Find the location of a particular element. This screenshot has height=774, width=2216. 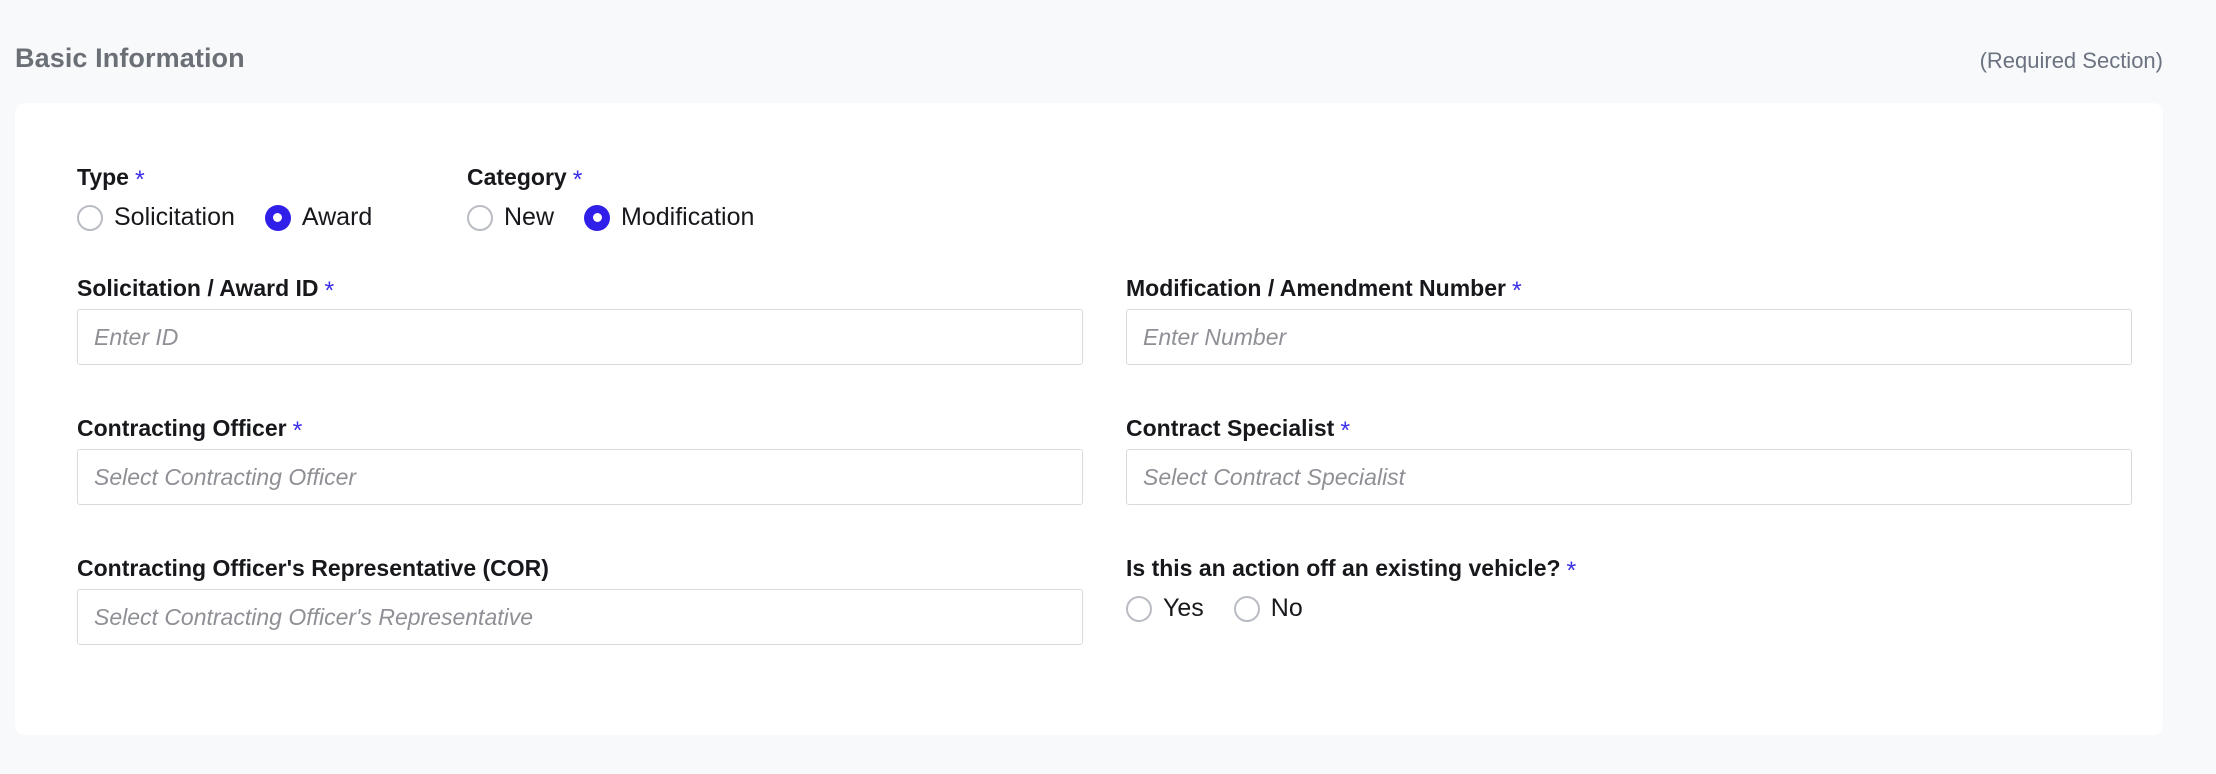

contracting-officer-input is located at coordinates (580, 477).